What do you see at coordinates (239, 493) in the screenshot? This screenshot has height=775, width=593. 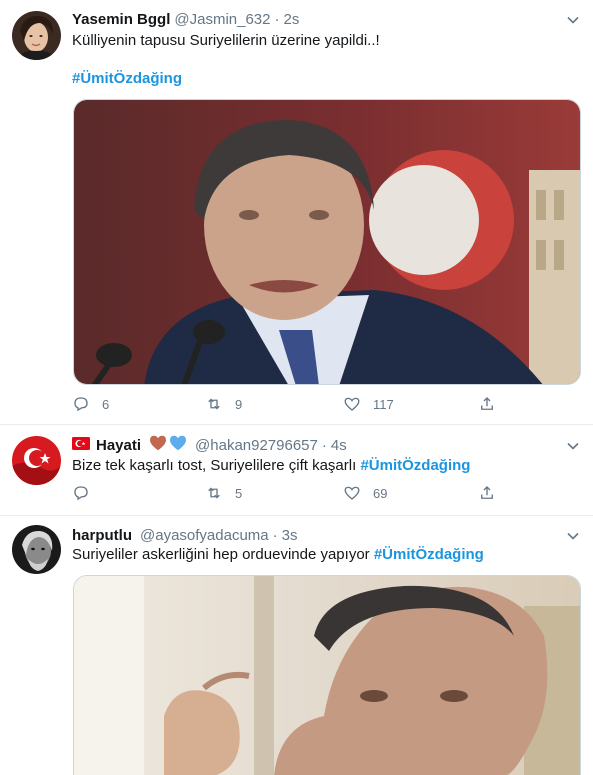 I see `retweet-count: 5` at bounding box center [239, 493].